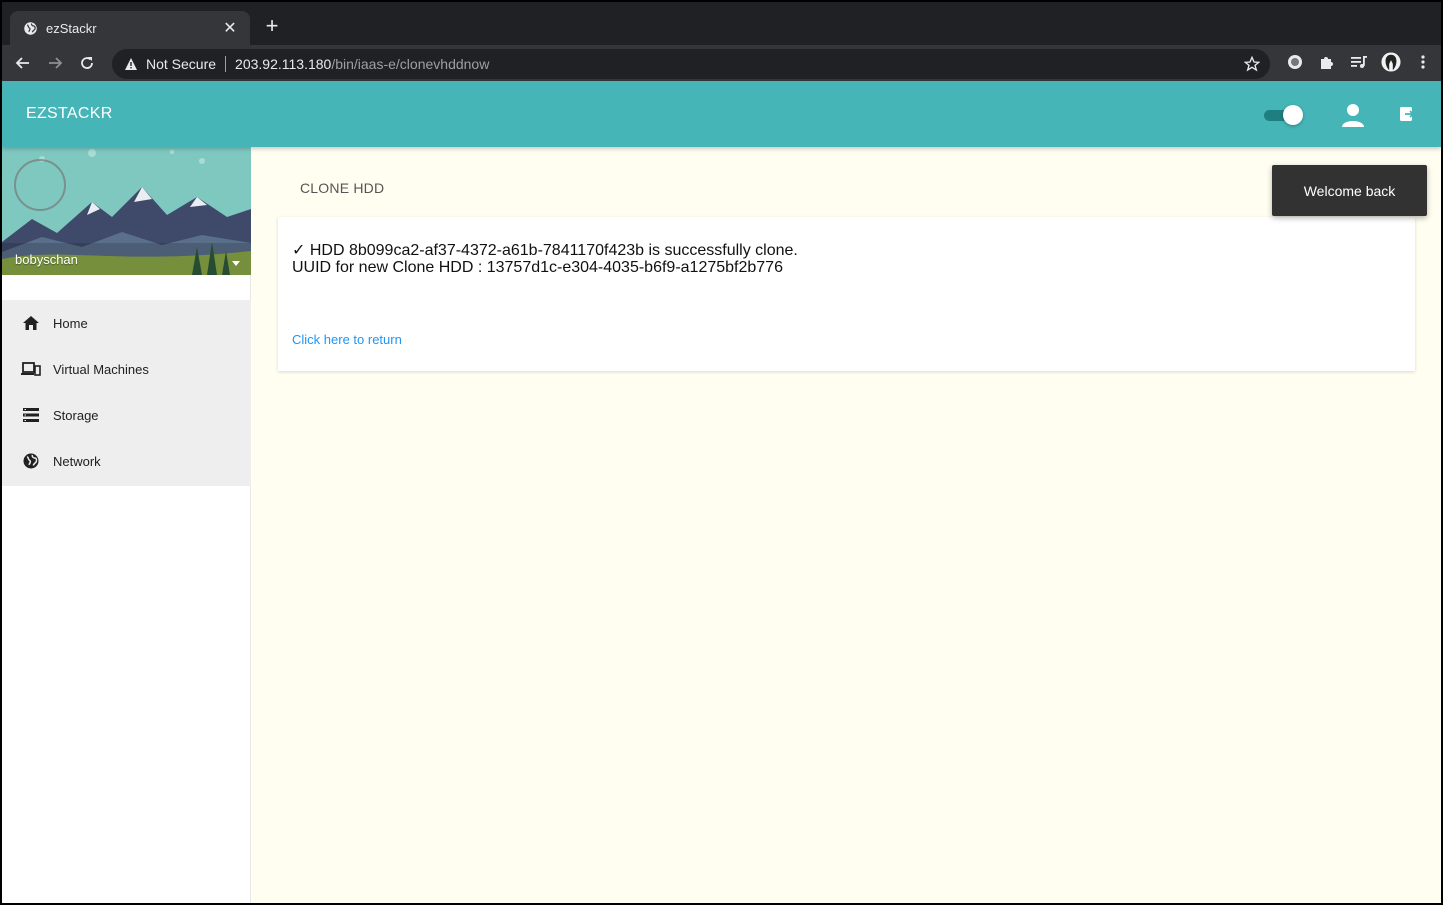 The height and width of the screenshot is (905, 1443). What do you see at coordinates (71, 28) in the screenshot?
I see `tab-title: ezStackr` at bounding box center [71, 28].